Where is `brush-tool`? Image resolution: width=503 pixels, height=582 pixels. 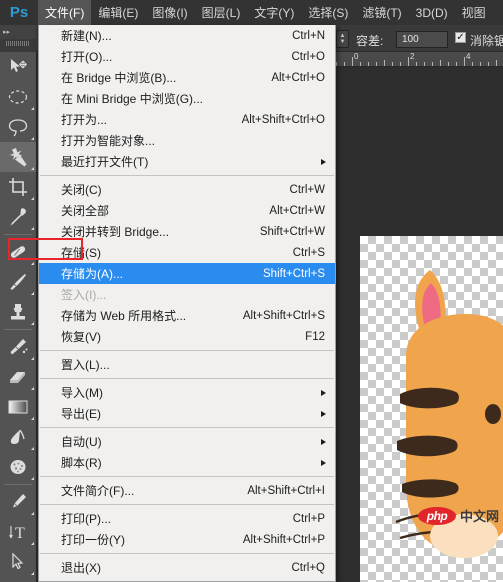 brush-tool is located at coordinates (18, 282).